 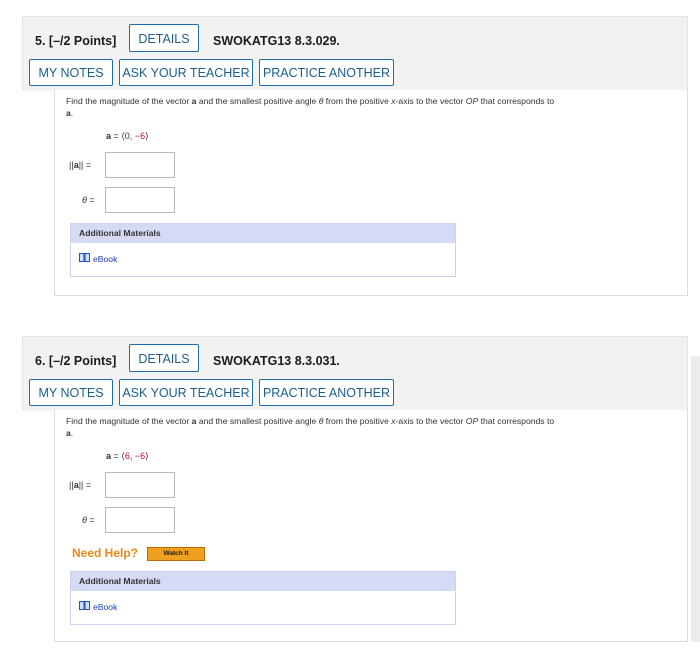 What do you see at coordinates (276, 361) in the screenshot?
I see `question-code: SWOKATG13 8.3.031.` at bounding box center [276, 361].